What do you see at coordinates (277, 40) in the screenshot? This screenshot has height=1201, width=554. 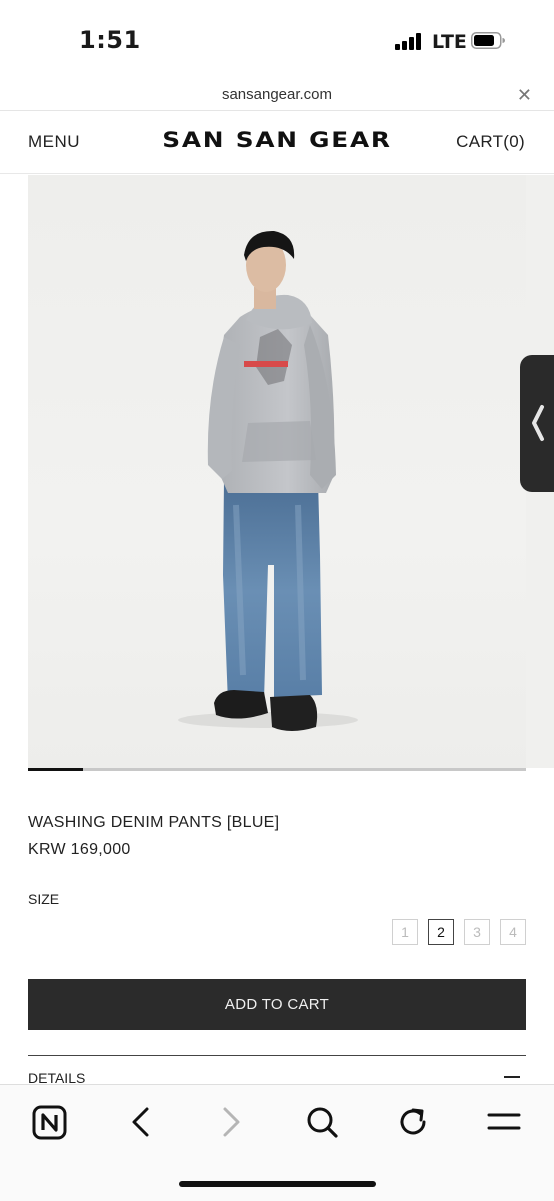 I see `status-bar: 1:51 LTE` at bounding box center [277, 40].